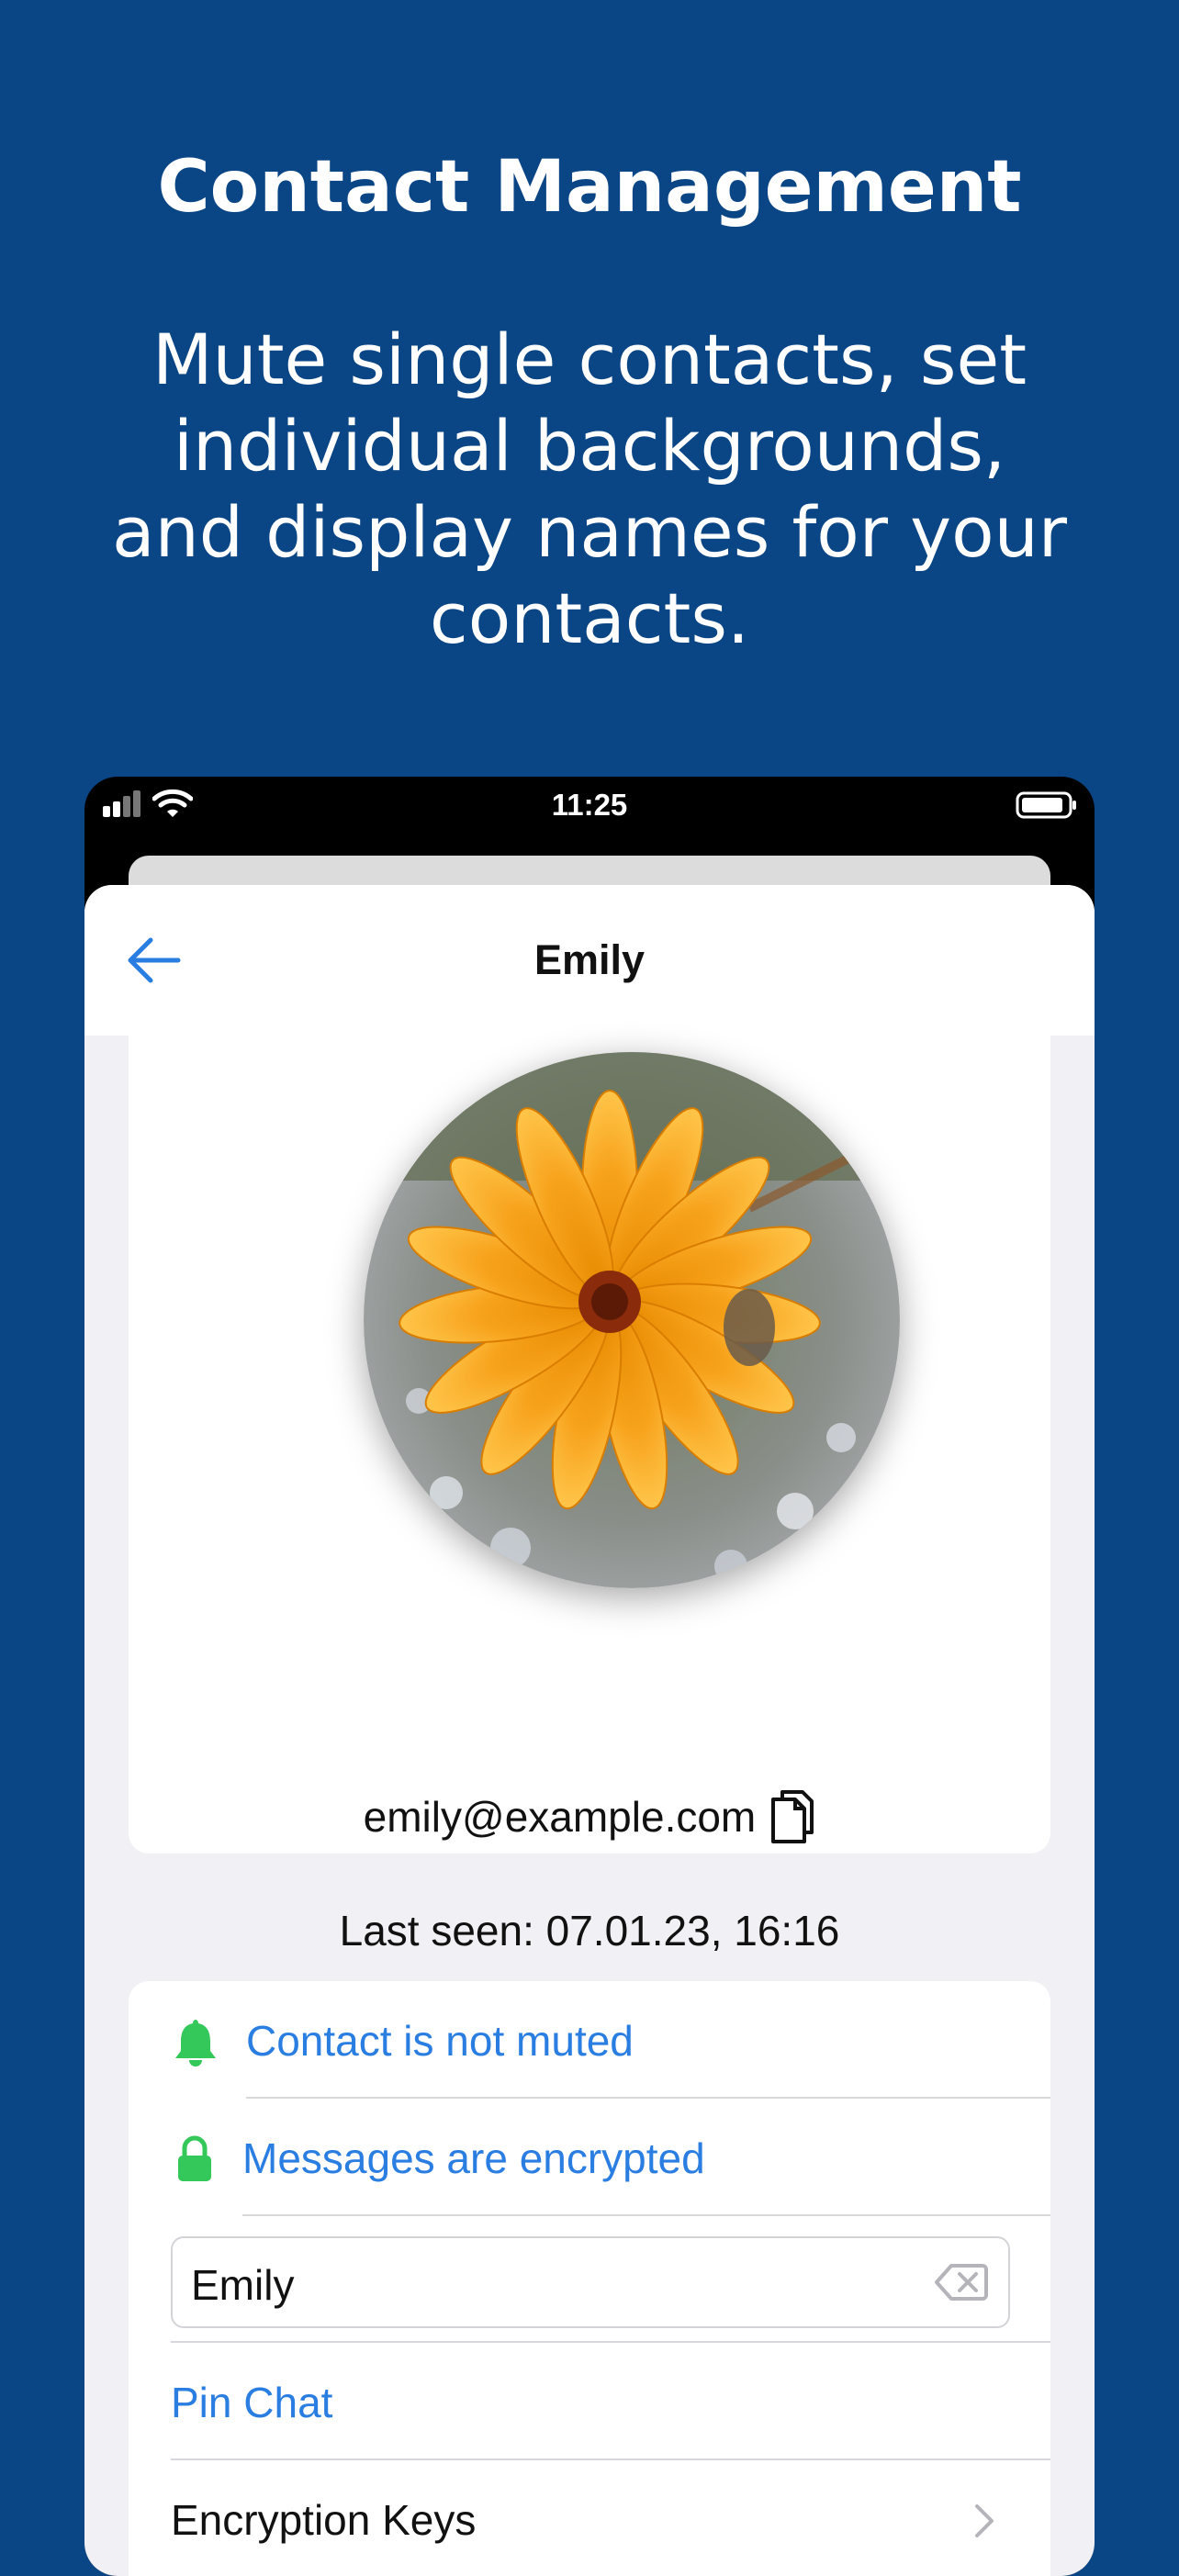 This screenshot has height=2576, width=1179. Describe the element at coordinates (984, 2520) in the screenshot. I see `chevron-right-icon` at that location.